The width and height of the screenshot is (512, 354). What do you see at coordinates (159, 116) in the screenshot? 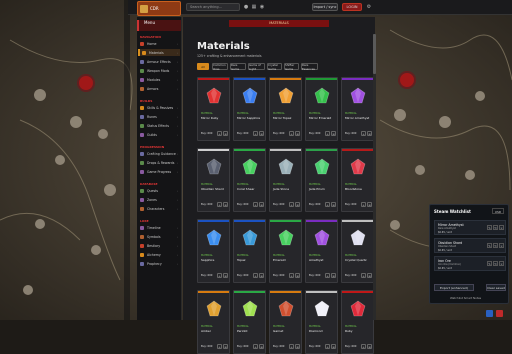
I see `sidebar-item-runes: Runes ›` at bounding box center [159, 116].